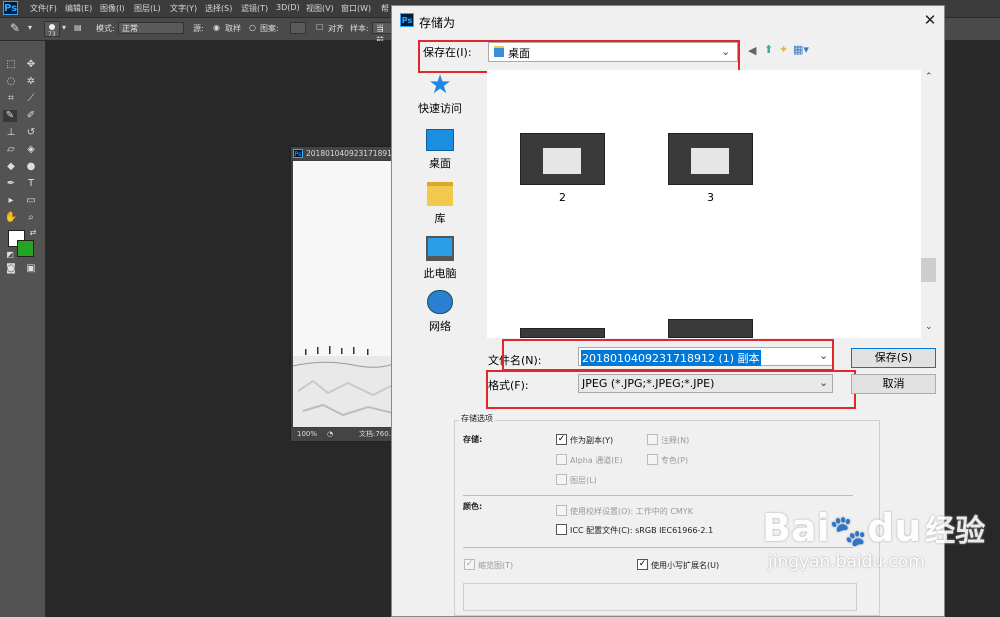  What do you see at coordinates (112, 8) in the screenshot?
I see `menu-image: 图像(I)` at bounding box center [112, 8].